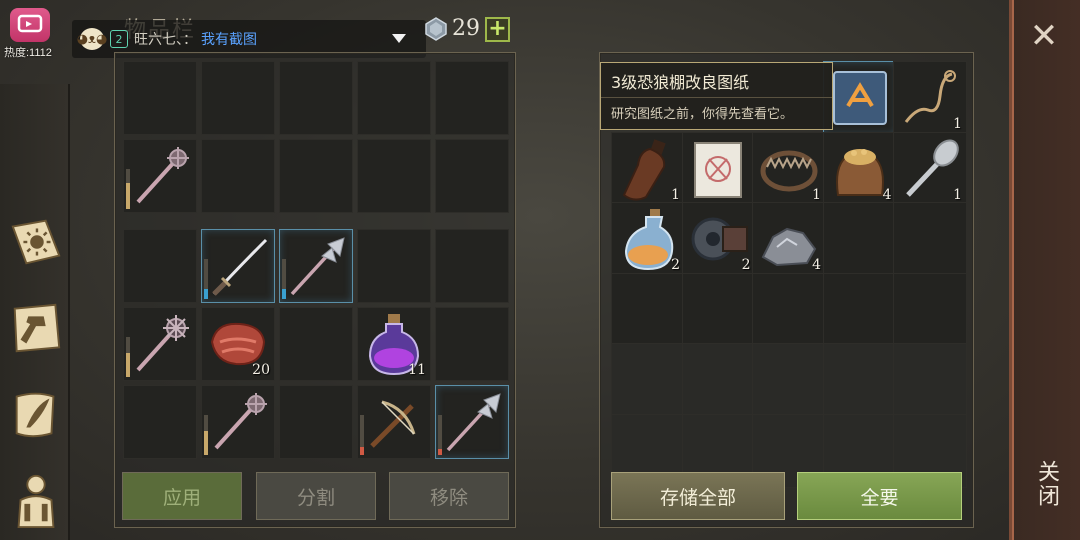  I want to click on tooltip-description: 研究图纸之前，你得先查看它。, so click(702, 114).